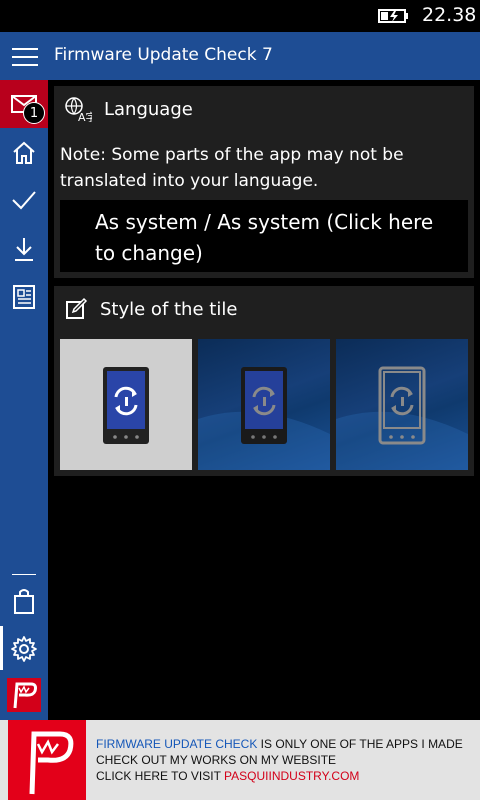 Image resolution: width=480 pixels, height=800 pixels. What do you see at coordinates (449, 15) in the screenshot?
I see `clock: 22.38` at bounding box center [449, 15].